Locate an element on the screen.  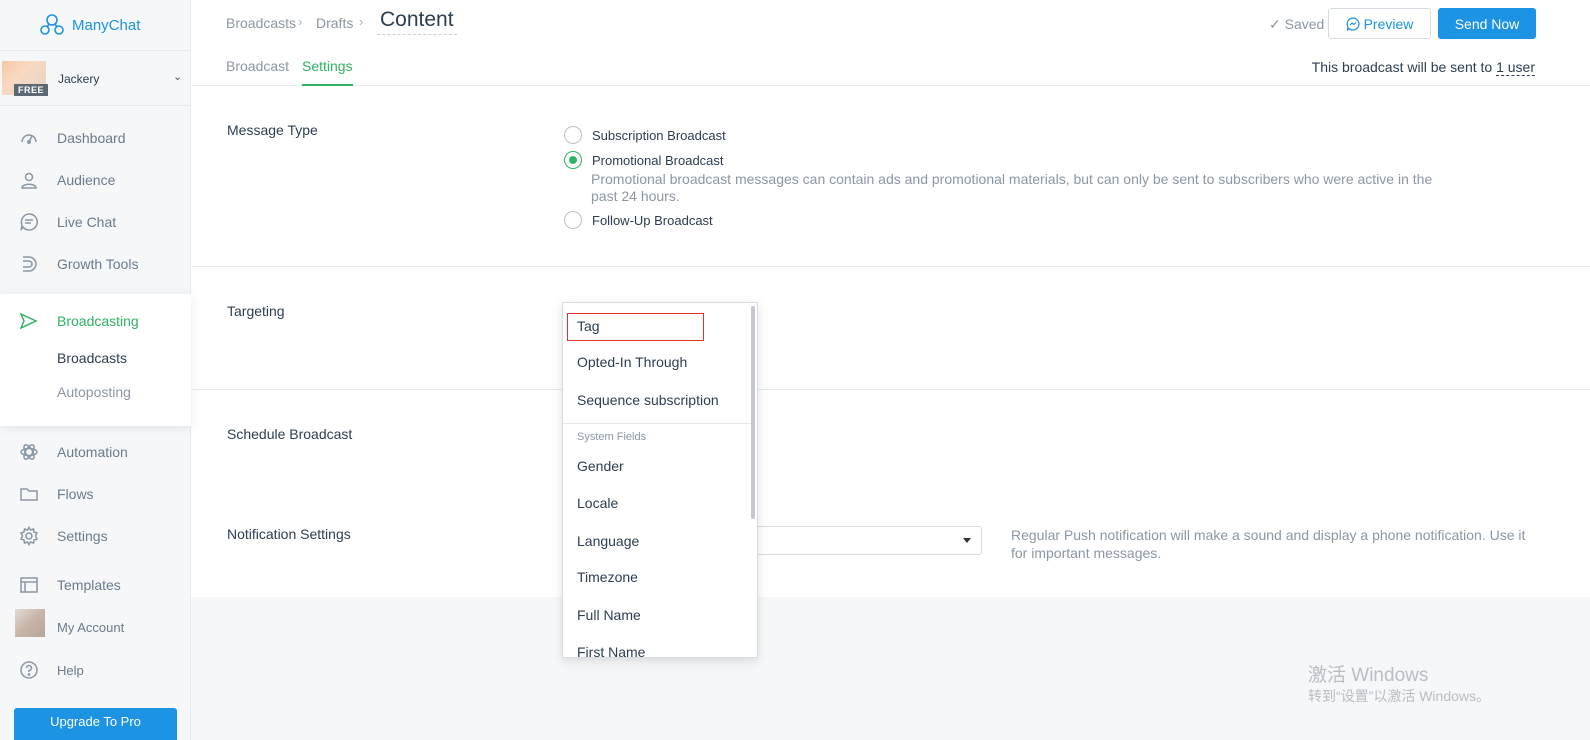
notification-type-select is located at coordinates (861, 540).